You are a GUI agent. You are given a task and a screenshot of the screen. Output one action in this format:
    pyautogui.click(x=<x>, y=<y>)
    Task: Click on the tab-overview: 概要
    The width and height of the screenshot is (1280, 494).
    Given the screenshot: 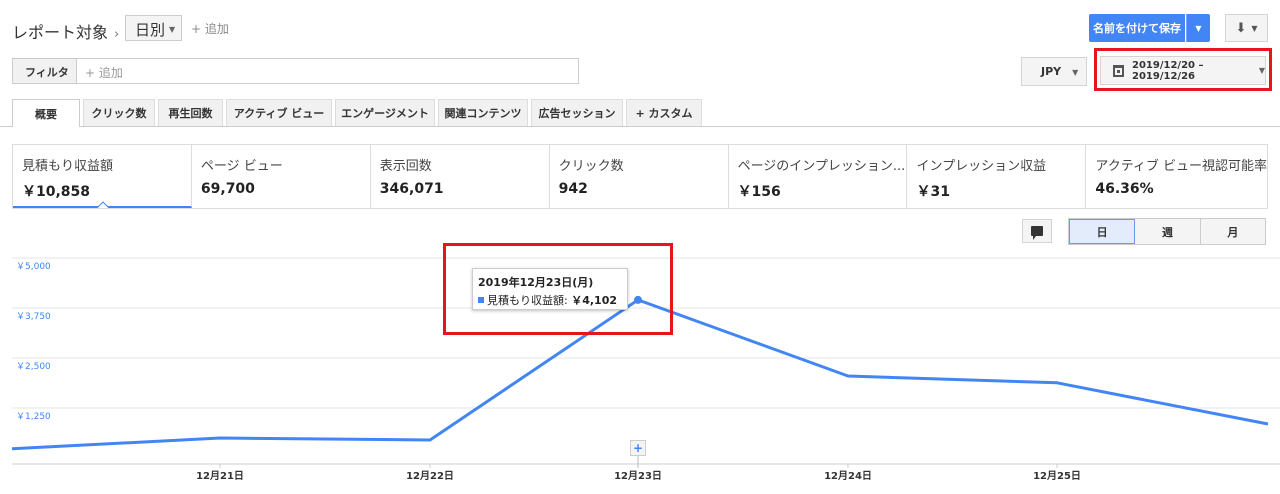 What is the action you would take?
    pyautogui.click(x=46, y=113)
    